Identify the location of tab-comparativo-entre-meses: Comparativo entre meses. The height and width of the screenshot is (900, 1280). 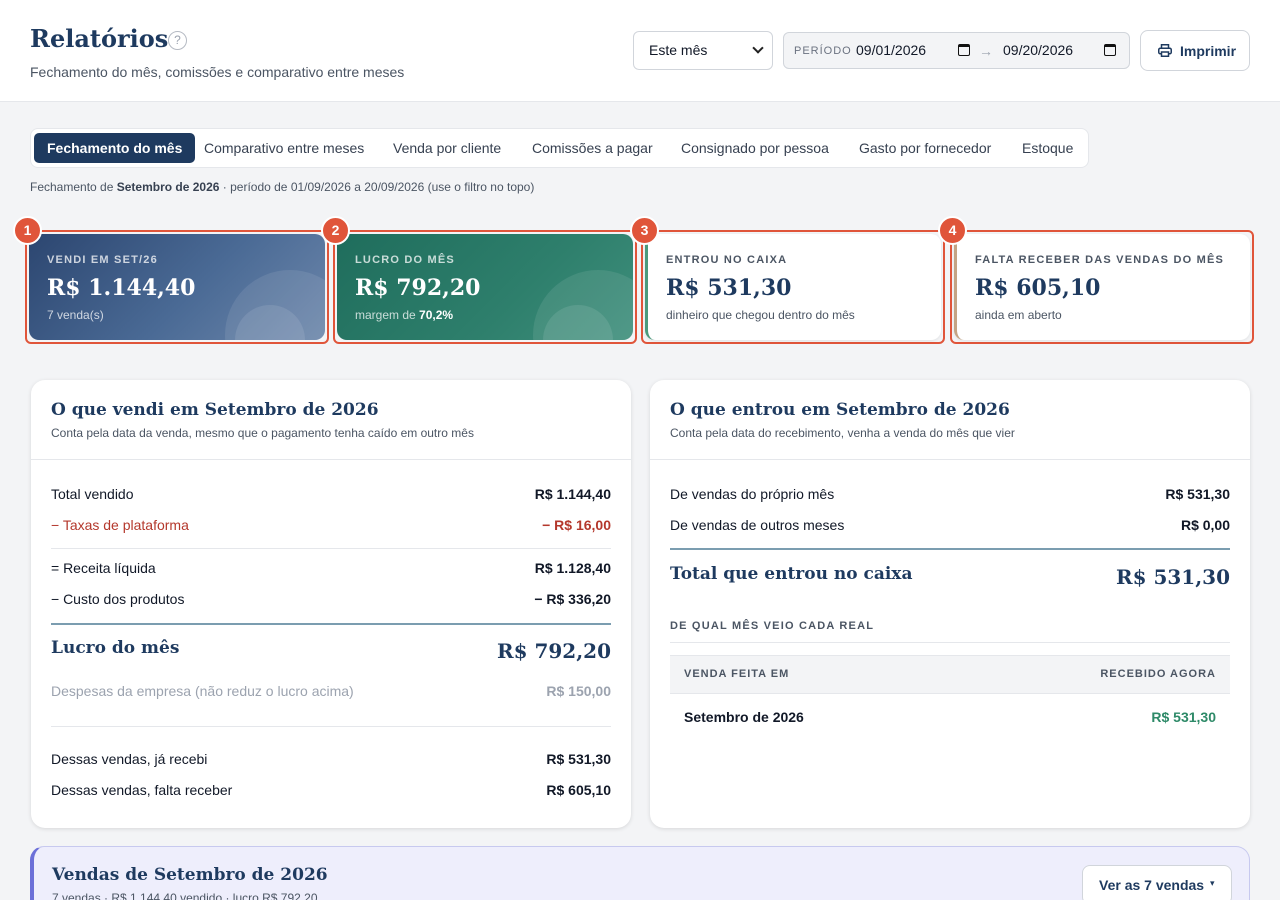
(284, 148).